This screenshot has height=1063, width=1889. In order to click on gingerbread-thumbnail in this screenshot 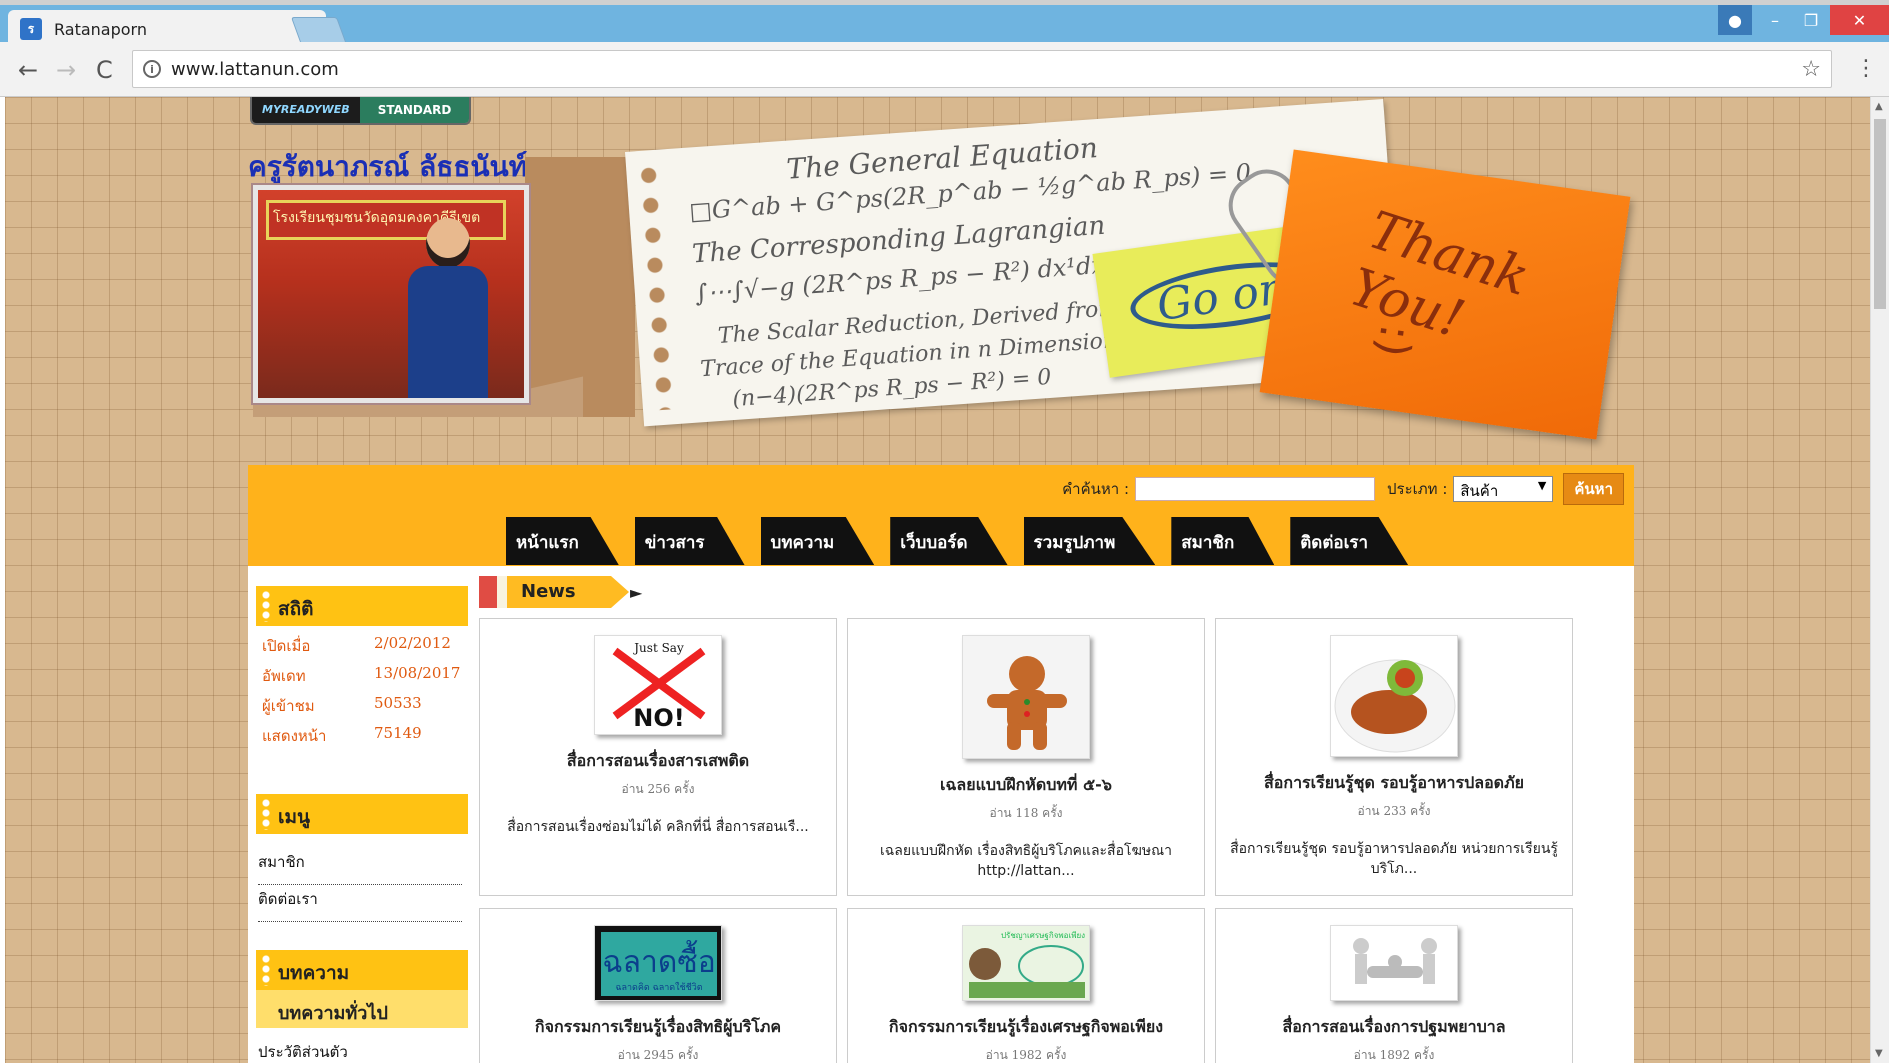, I will do `click(1026, 697)`.